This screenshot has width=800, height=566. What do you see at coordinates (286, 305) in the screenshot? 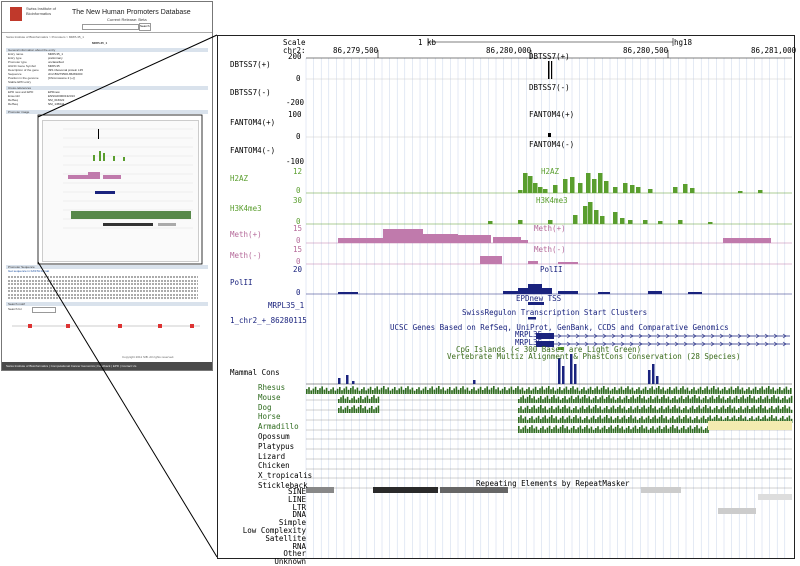
I see `track-label-mrpl35-1: MRPL35_1` at bounding box center [286, 305].